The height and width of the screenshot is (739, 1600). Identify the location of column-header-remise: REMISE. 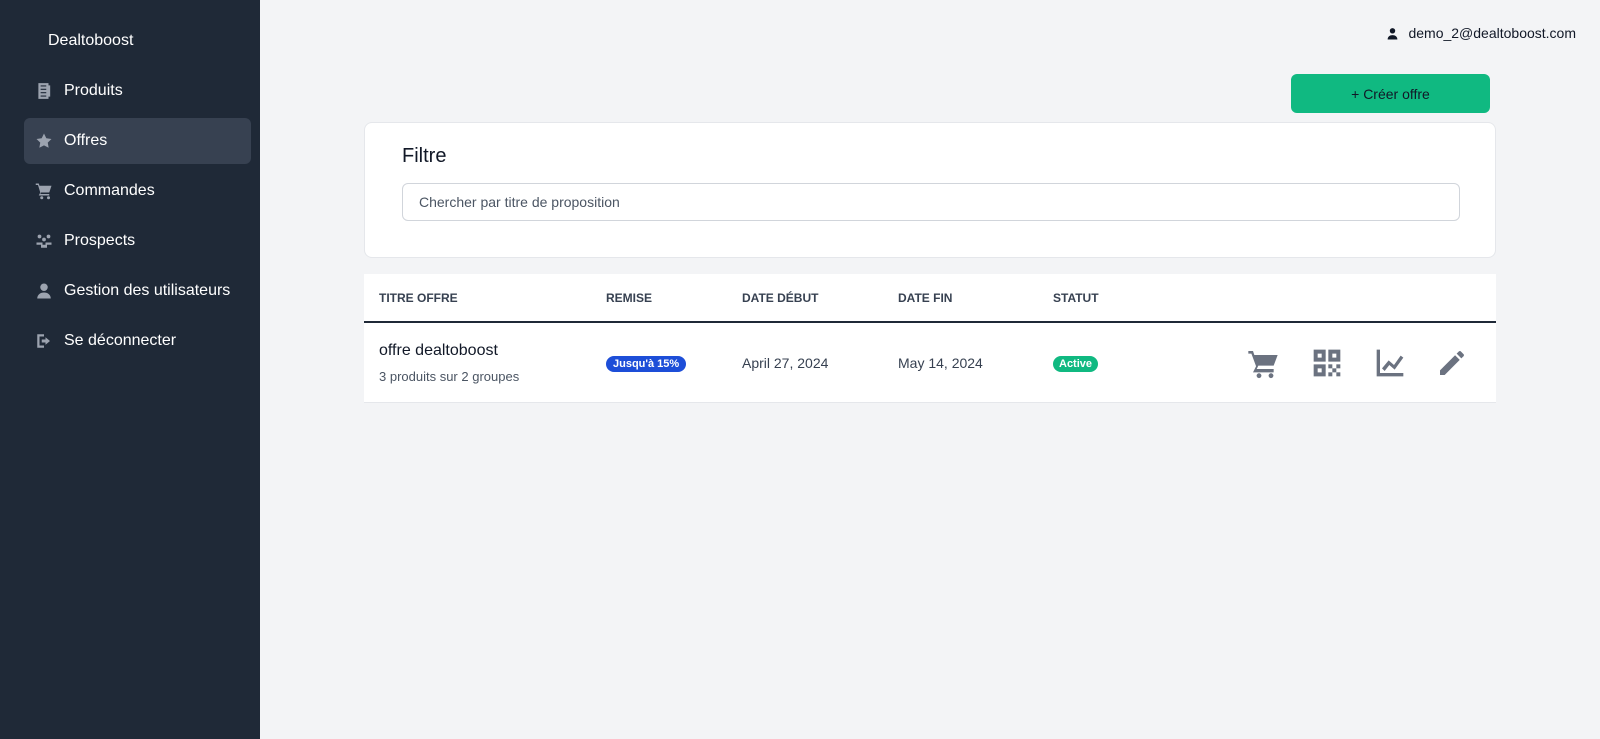
(629, 298).